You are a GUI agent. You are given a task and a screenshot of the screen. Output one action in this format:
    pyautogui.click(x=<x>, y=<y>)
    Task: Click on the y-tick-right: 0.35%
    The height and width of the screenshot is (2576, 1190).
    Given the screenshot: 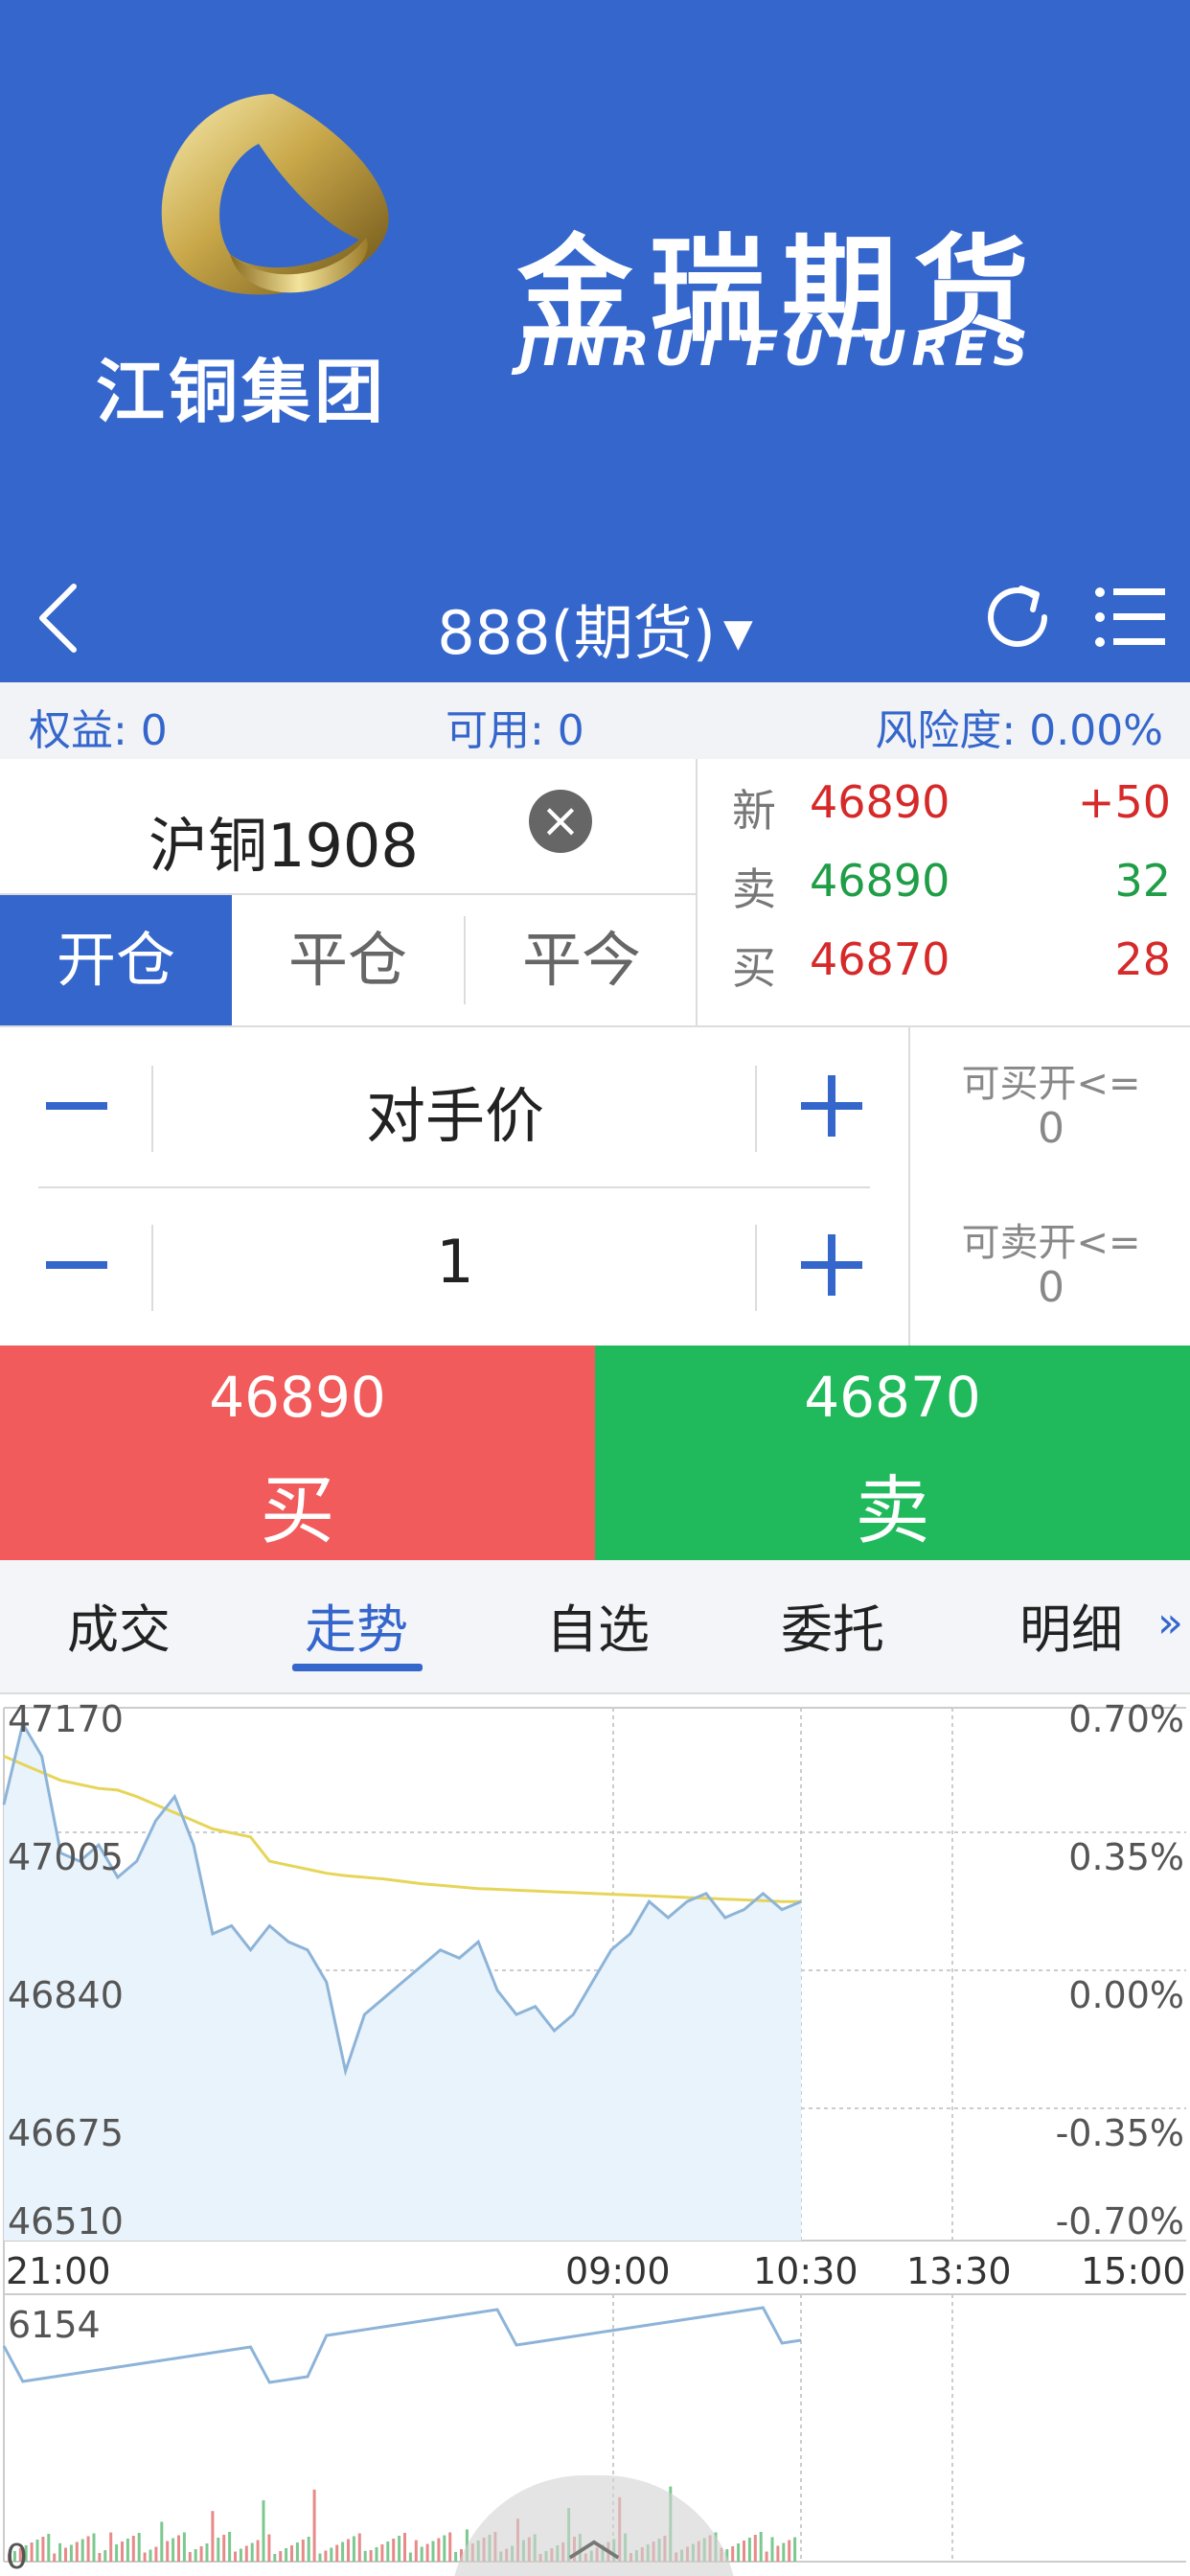 What is the action you would take?
    pyautogui.click(x=1126, y=1857)
    